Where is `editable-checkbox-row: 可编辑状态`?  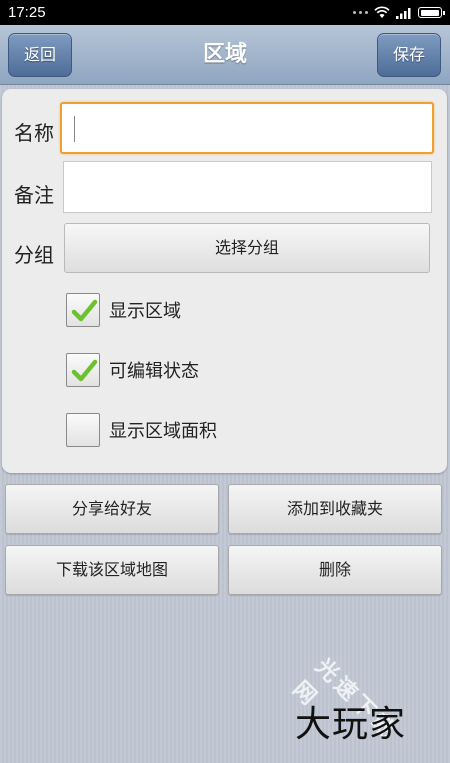
editable-checkbox-row: 可编辑状态 is located at coordinates (132, 370).